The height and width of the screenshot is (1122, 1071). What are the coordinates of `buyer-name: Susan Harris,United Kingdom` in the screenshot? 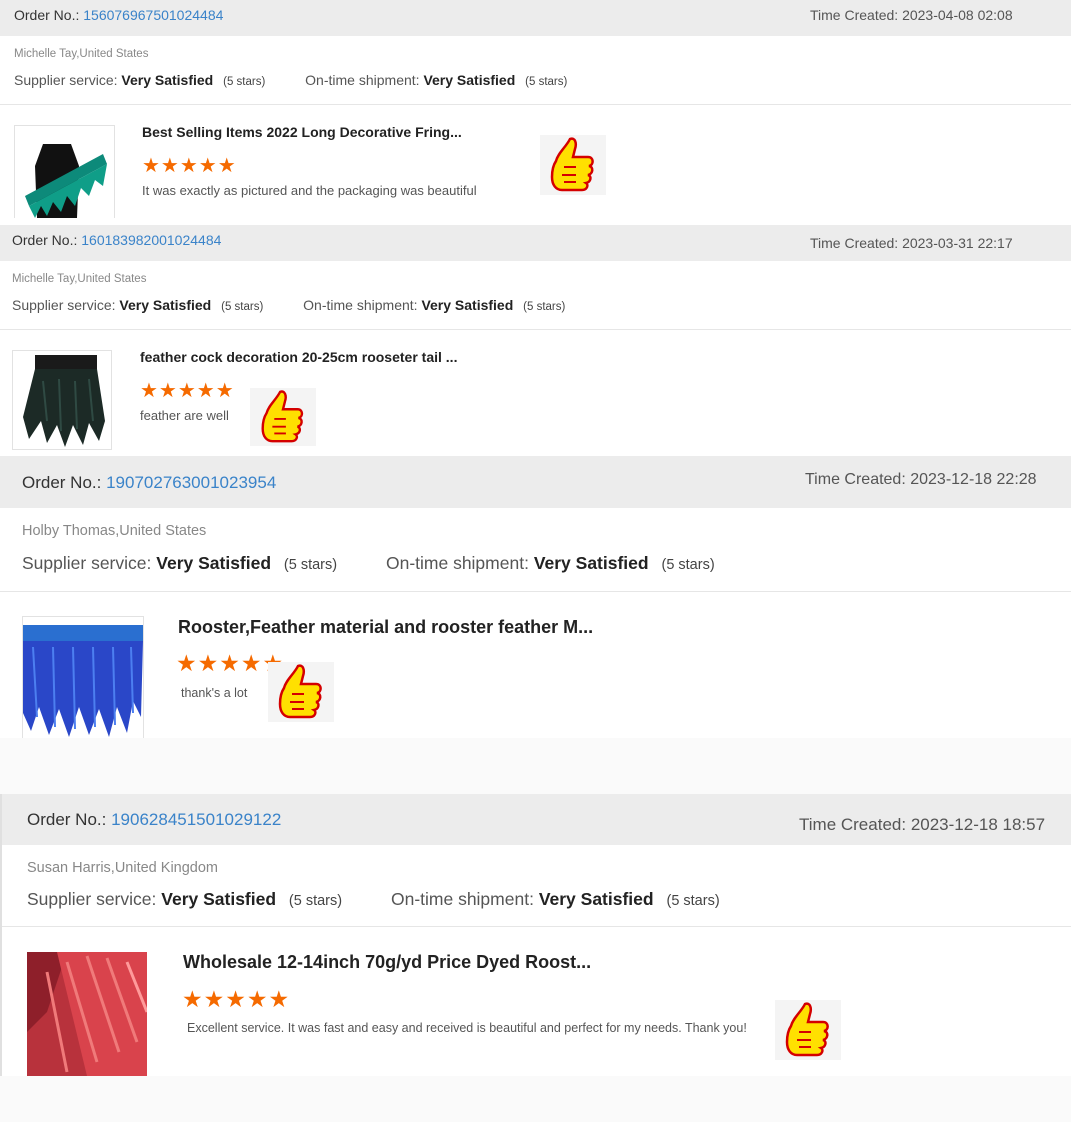 It's located at (123, 868).